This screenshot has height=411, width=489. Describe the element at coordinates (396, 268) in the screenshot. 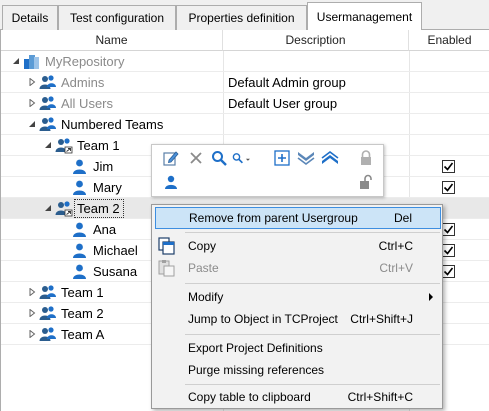

I see `menu-item-shortcut: Ctrl+V` at that location.